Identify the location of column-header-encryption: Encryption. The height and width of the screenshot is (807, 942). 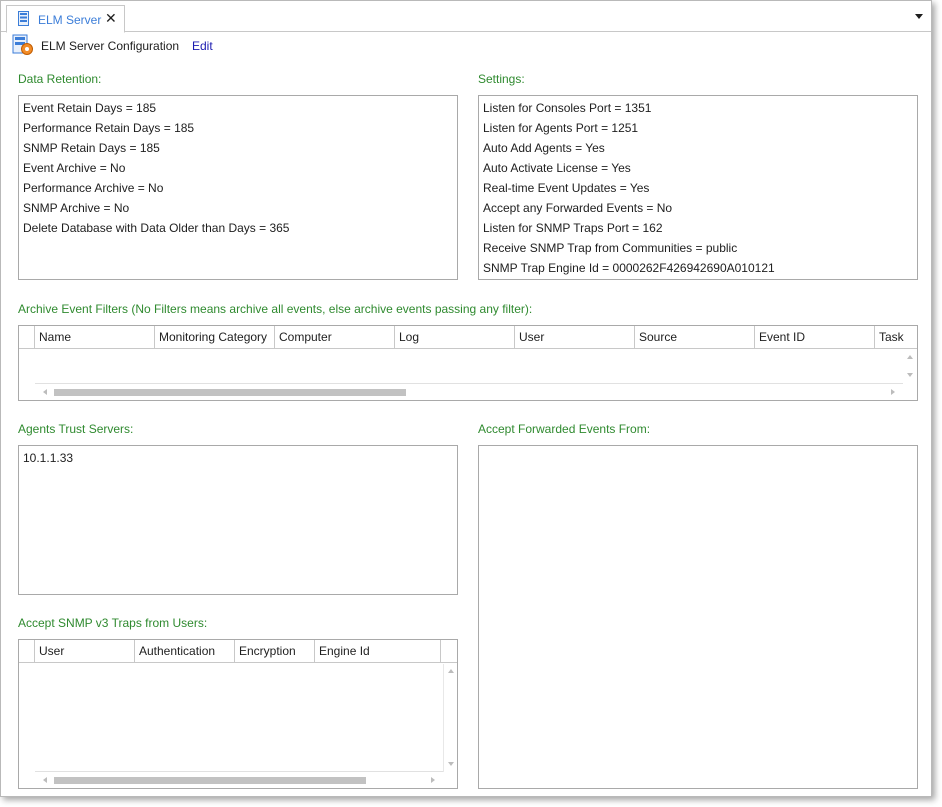
(275, 651).